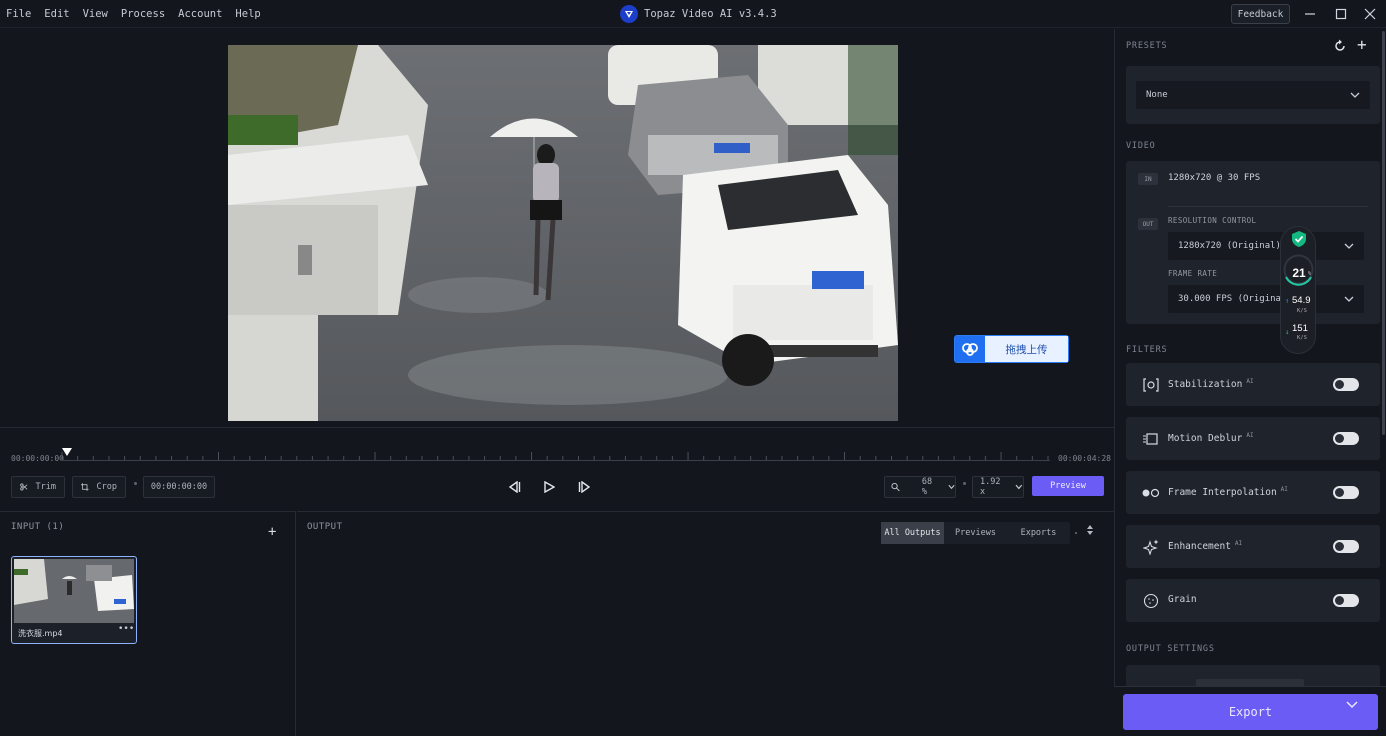 The height and width of the screenshot is (736, 1386). Describe the element at coordinates (1266, 246) in the screenshot. I see `resolution-dropdown: 1280x720 (Original)` at that location.